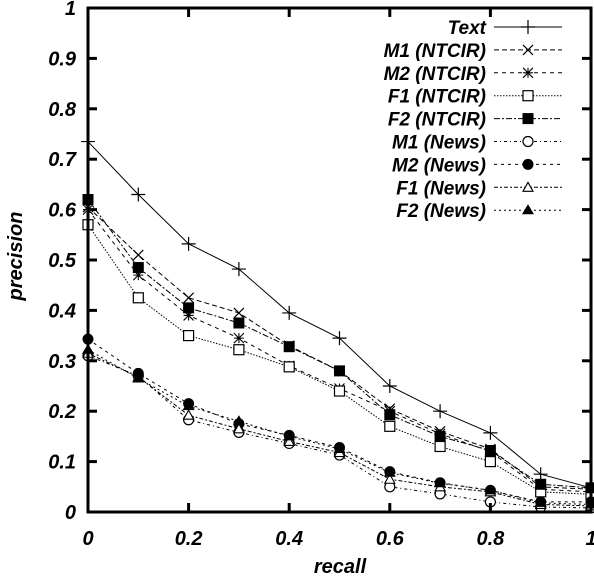 The width and height of the screenshot is (594, 578). Describe the element at coordinates (441, 211) in the screenshot. I see `legend-label: F2 (News)` at that location.